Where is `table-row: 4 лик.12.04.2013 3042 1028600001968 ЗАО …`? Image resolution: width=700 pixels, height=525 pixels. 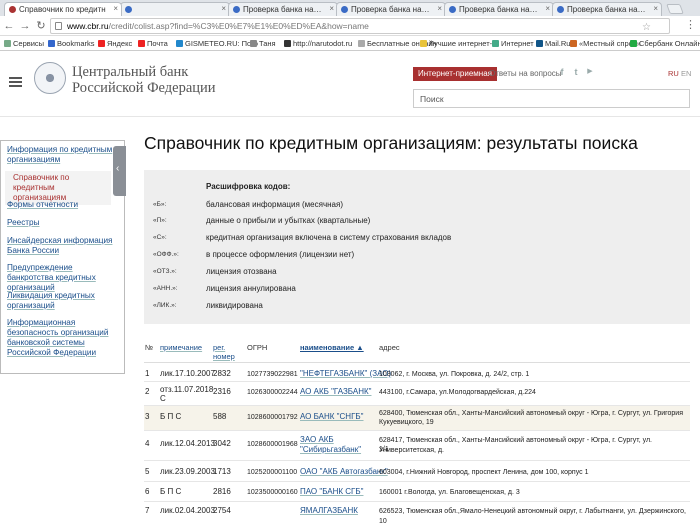
table-row: 4 лик.12.04.2013 3042 1028600001968 ЗАО … is located at coordinates (417, 446).